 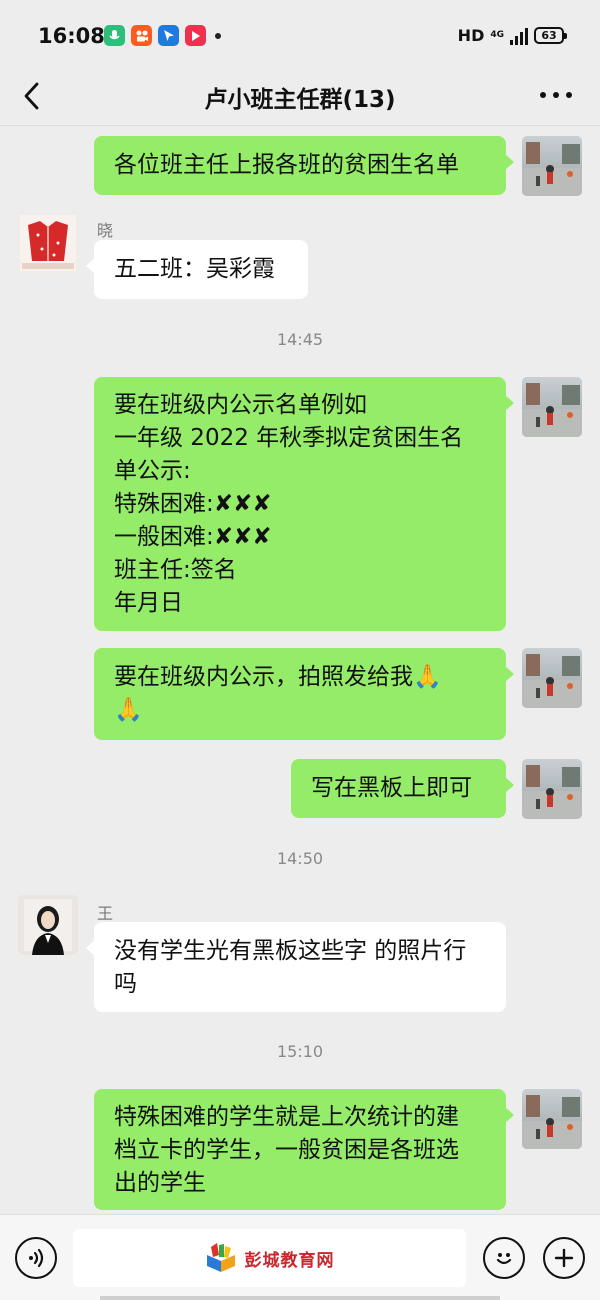 I want to click on chat-title: 卢小班主任群(13), so click(x=300, y=100).